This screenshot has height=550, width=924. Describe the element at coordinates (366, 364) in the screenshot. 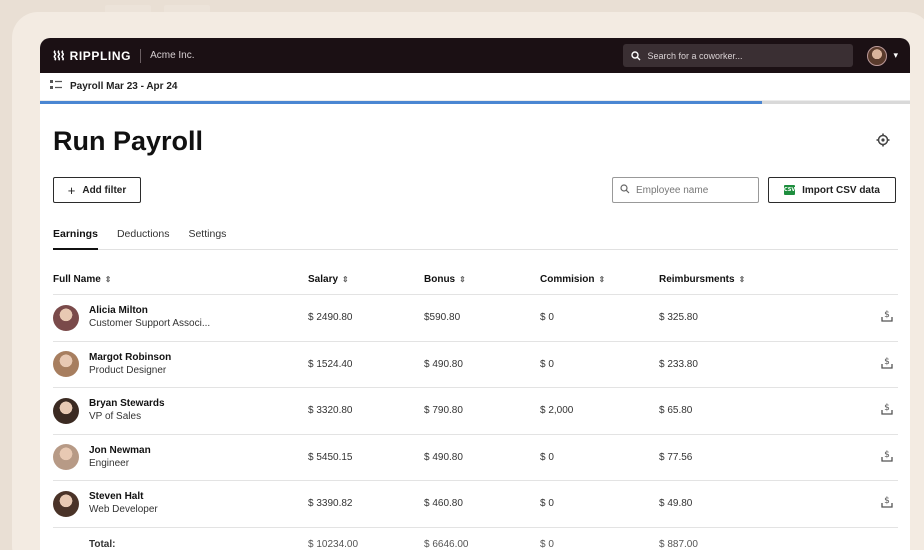

I see `salary-cell: $ 1524.40` at that location.